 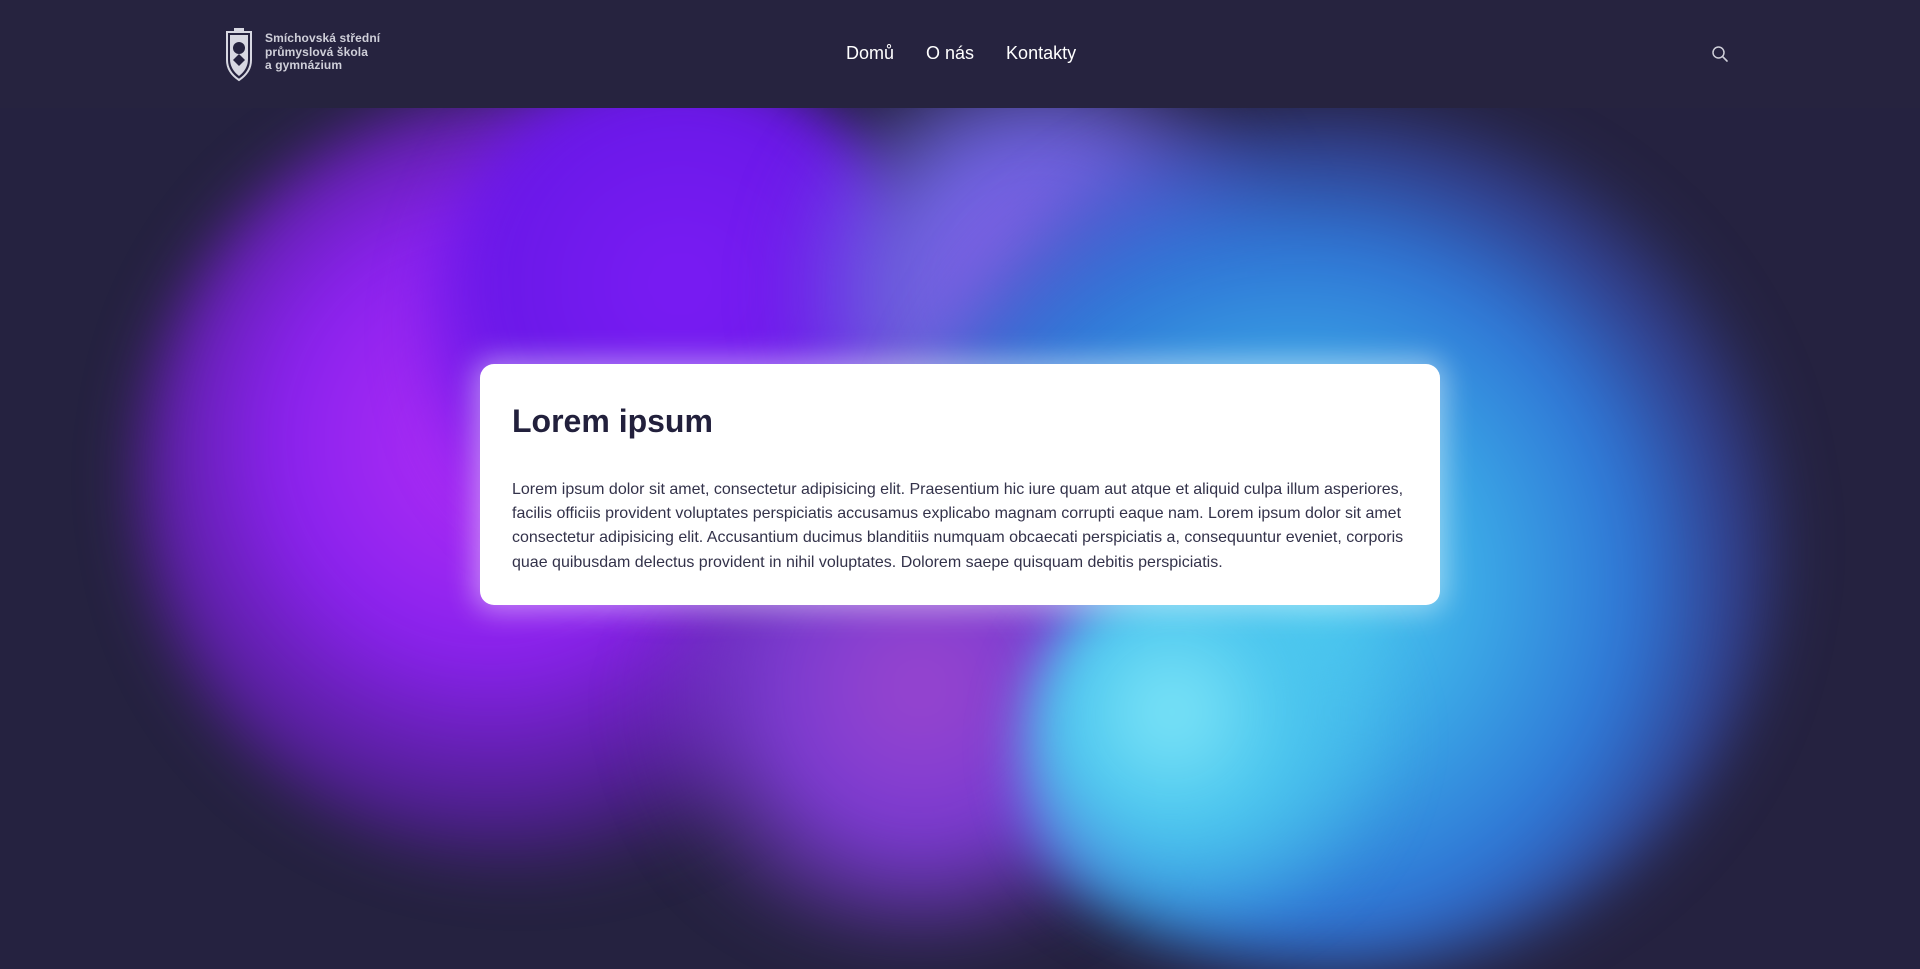 I want to click on crest-icon, so click(x=239, y=55).